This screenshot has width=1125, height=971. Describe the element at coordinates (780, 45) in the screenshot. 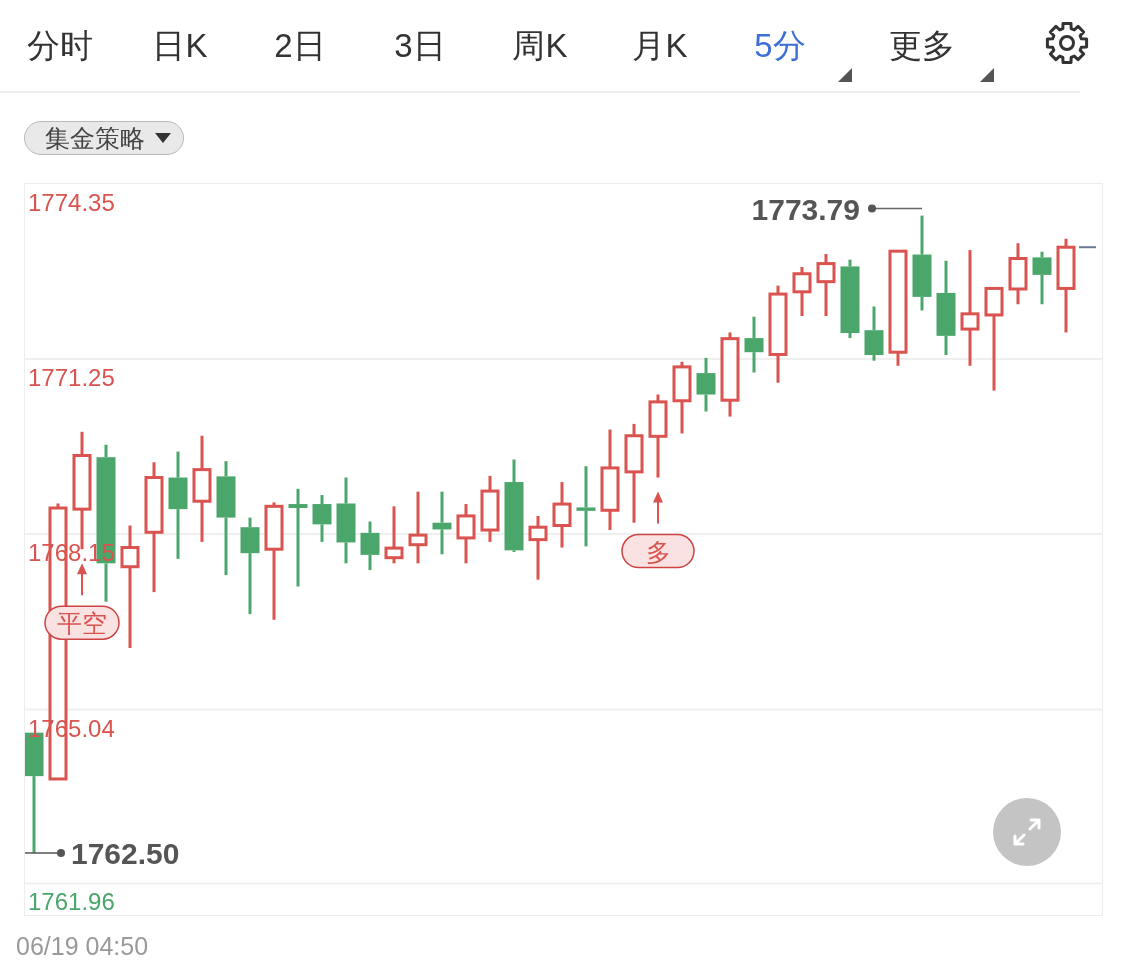

I see `tab: 5分` at that location.